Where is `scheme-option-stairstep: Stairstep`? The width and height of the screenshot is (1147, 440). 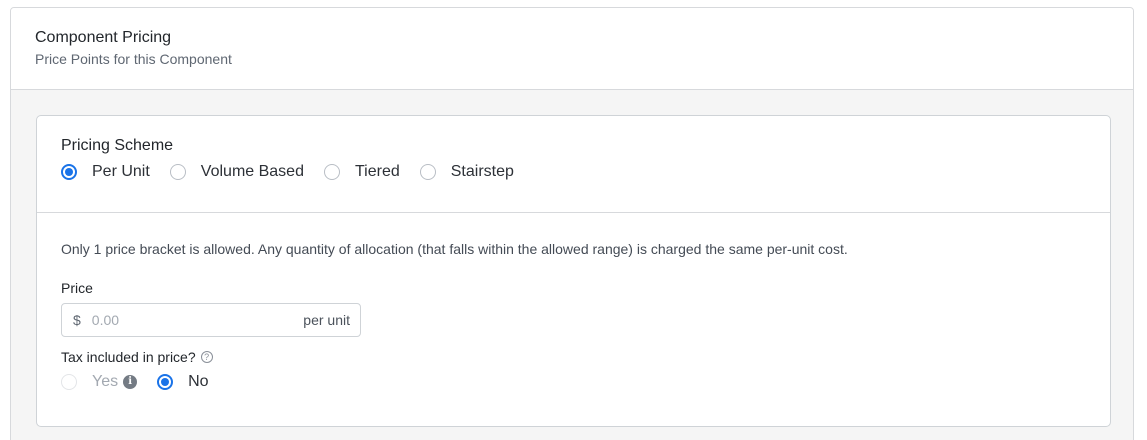
scheme-option-stairstep: Stairstep is located at coordinates (466, 172).